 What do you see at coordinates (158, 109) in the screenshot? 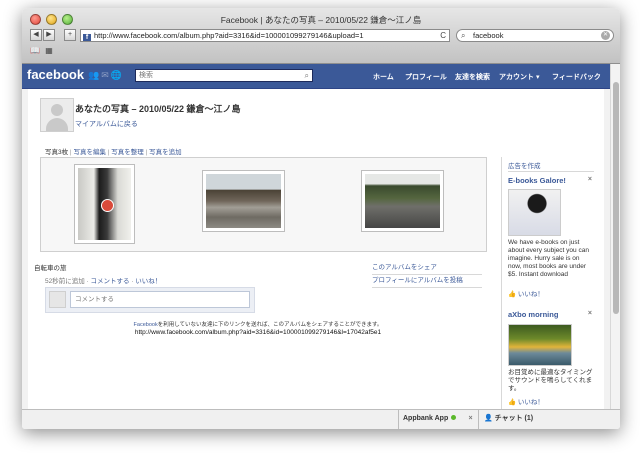
I see `page-title: あなたの写真 – 2010/05/22 鎌倉〜江ノ島` at bounding box center [158, 109].